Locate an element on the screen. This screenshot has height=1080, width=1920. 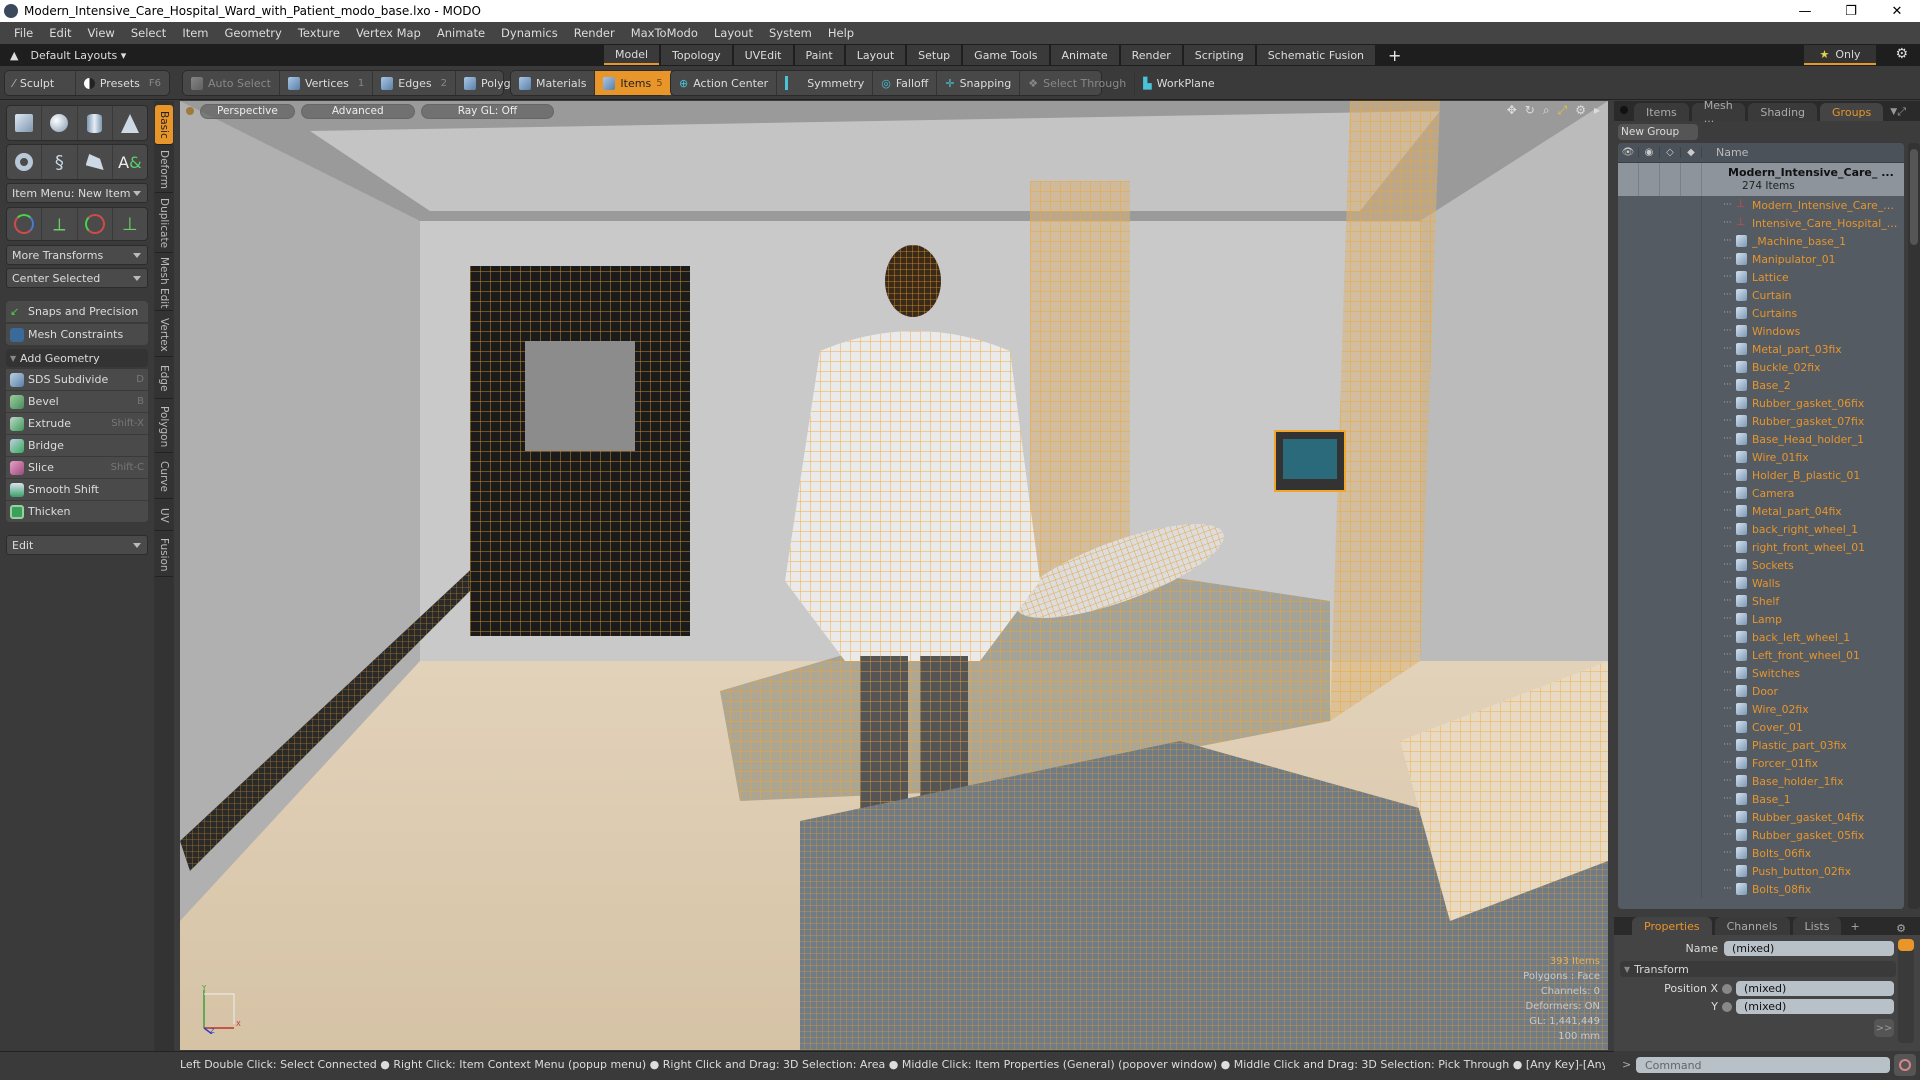
tab-layout: Layout is located at coordinates (875, 55).